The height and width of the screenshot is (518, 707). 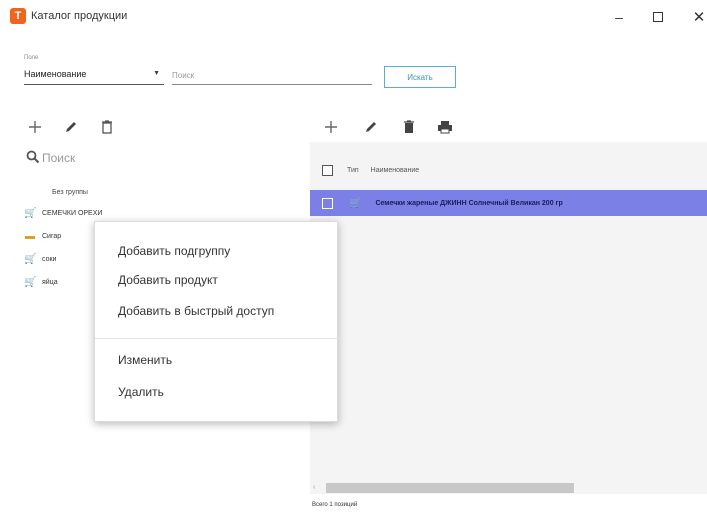 I want to click on col-name-header: Наименование, so click(x=395, y=170).